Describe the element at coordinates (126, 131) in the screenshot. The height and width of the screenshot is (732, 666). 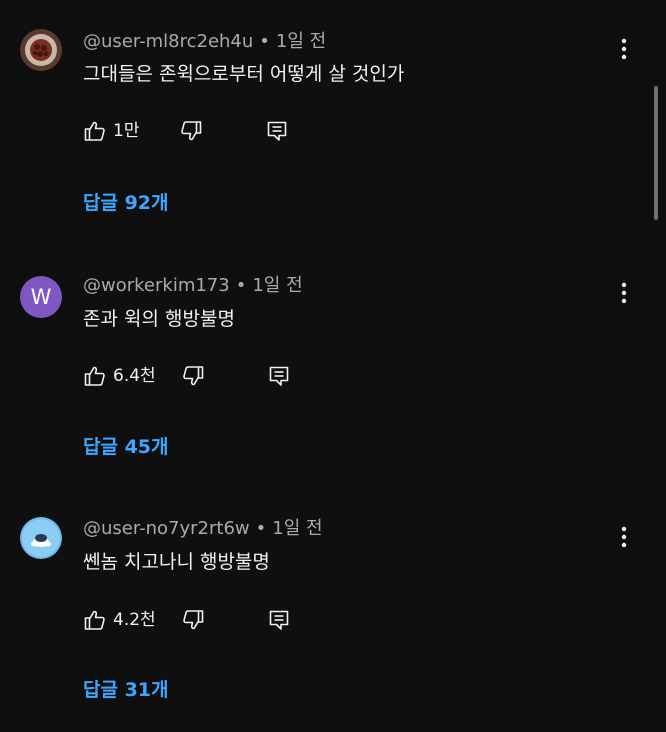
I see `like-count: 1만` at that location.